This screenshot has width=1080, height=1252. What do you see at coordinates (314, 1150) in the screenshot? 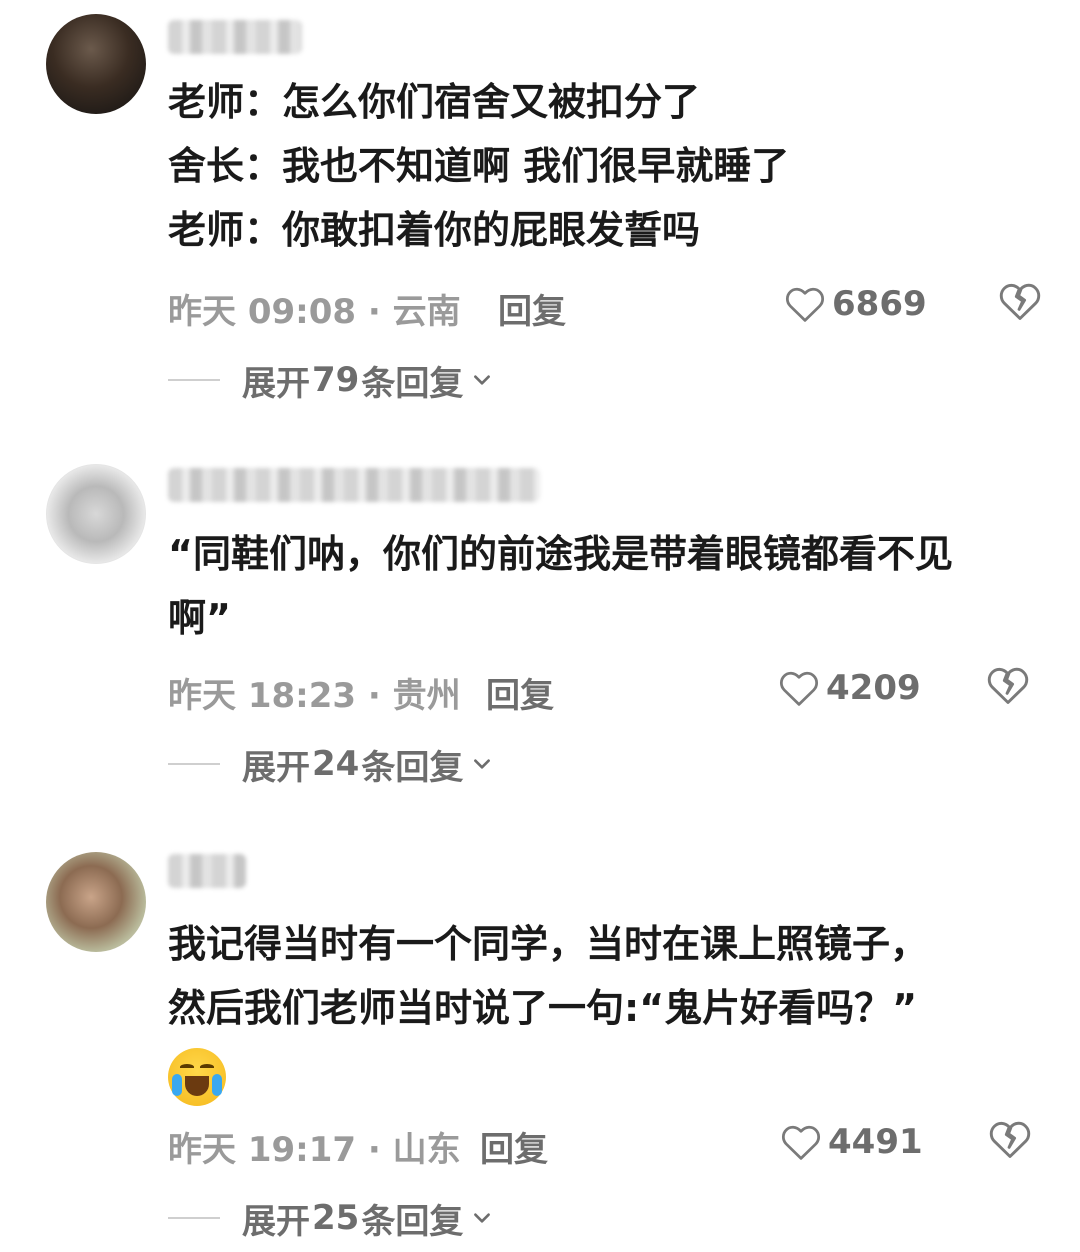
I see `timestamp-location: 昨天 19:17 · 山东` at bounding box center [314, 1150].